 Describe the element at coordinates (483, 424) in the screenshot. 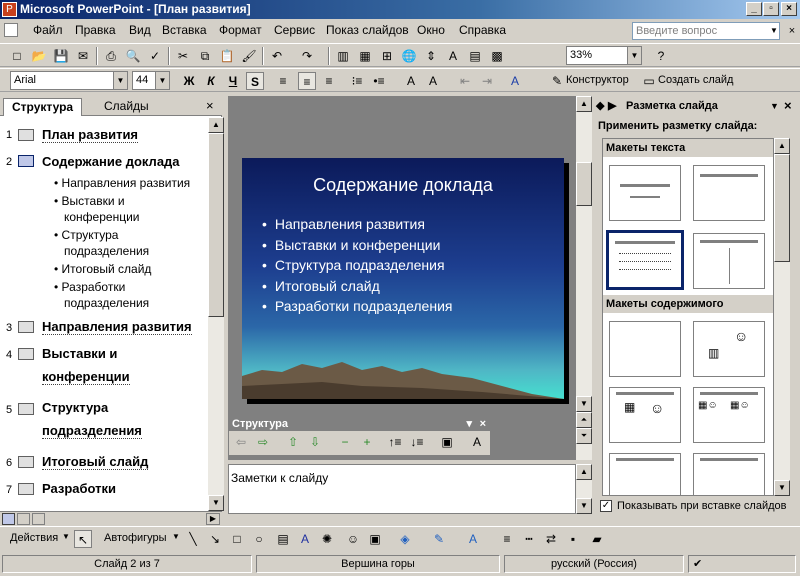

I see `close-icon: ×` at that location.